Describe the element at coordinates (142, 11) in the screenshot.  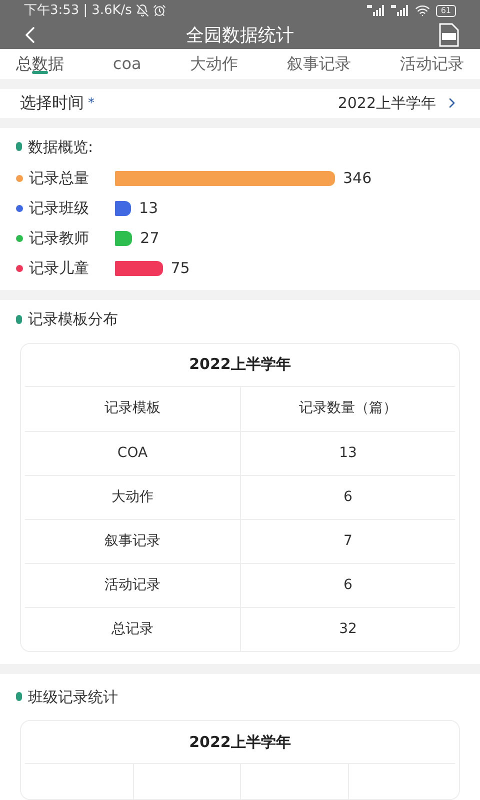
I see `bell-off-icon` at that location.